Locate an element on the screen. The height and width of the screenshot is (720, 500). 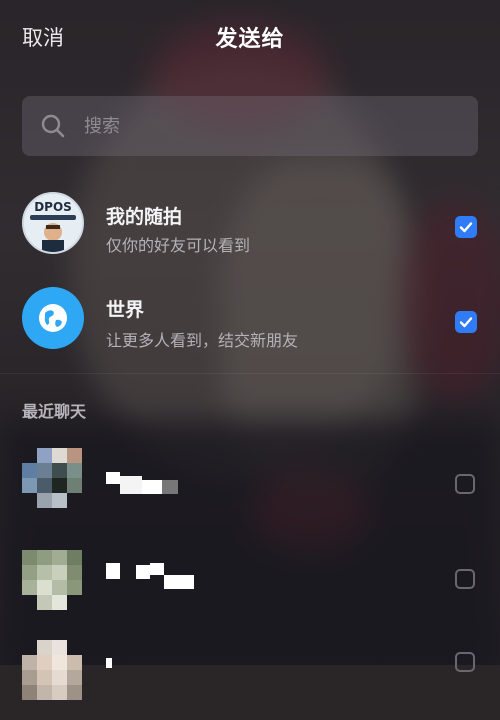
target-row-my-moments: DPOS 我的随拍 仅你的好友可以看到 is located at coordinates (250, 225).